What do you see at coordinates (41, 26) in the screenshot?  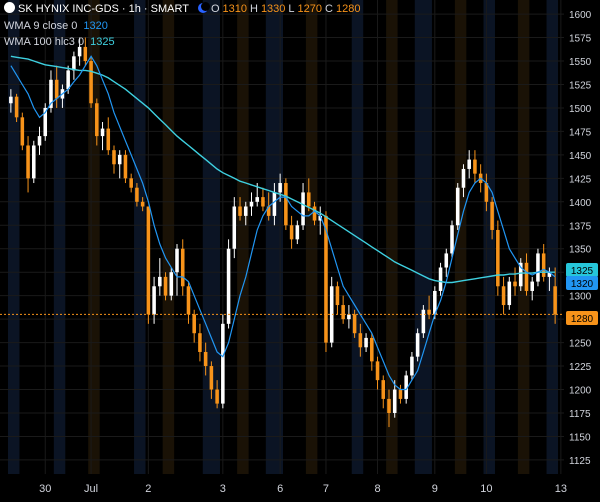 I see `wma9-label: WMA 9 close 0` at bounding box center [41, 26].